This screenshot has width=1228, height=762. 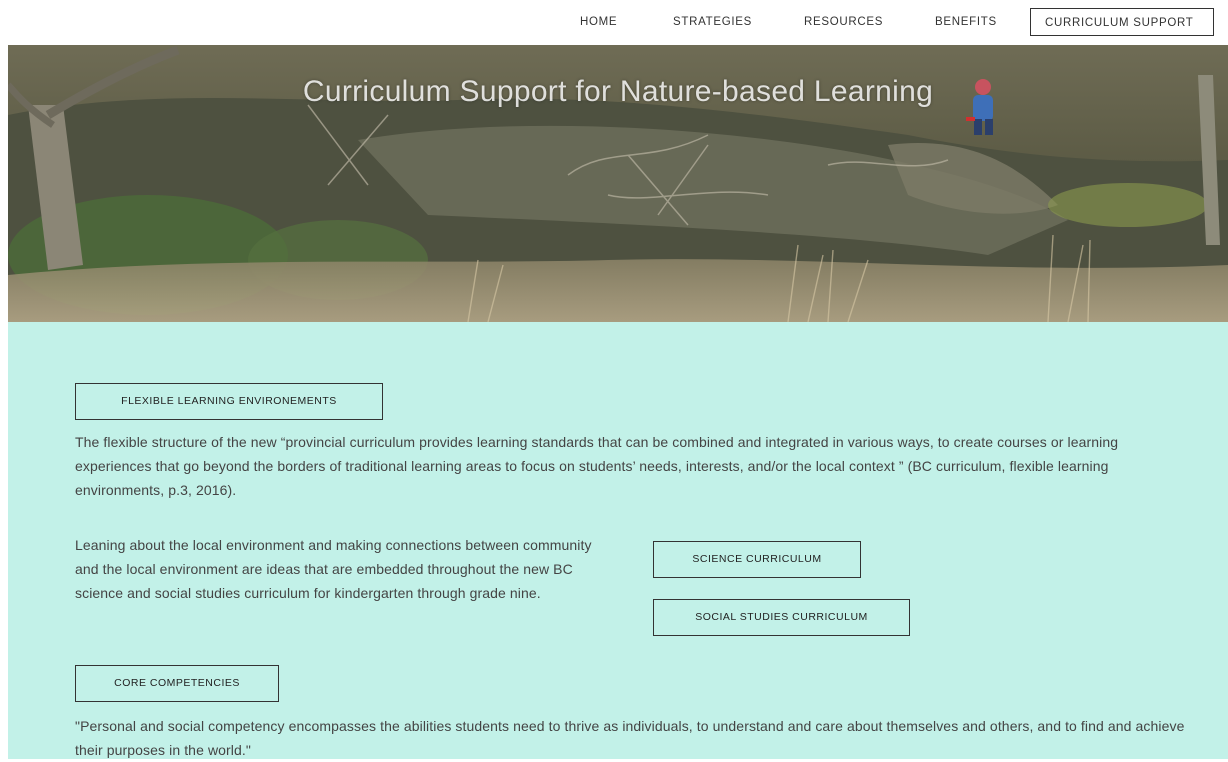 What do you see at coordinates (229, 401) in the screenshot?
I see `flexible-learning-button: FLEXIBLE LEARNING ENVIRONEMENTS` at bounding box center [229, 401].